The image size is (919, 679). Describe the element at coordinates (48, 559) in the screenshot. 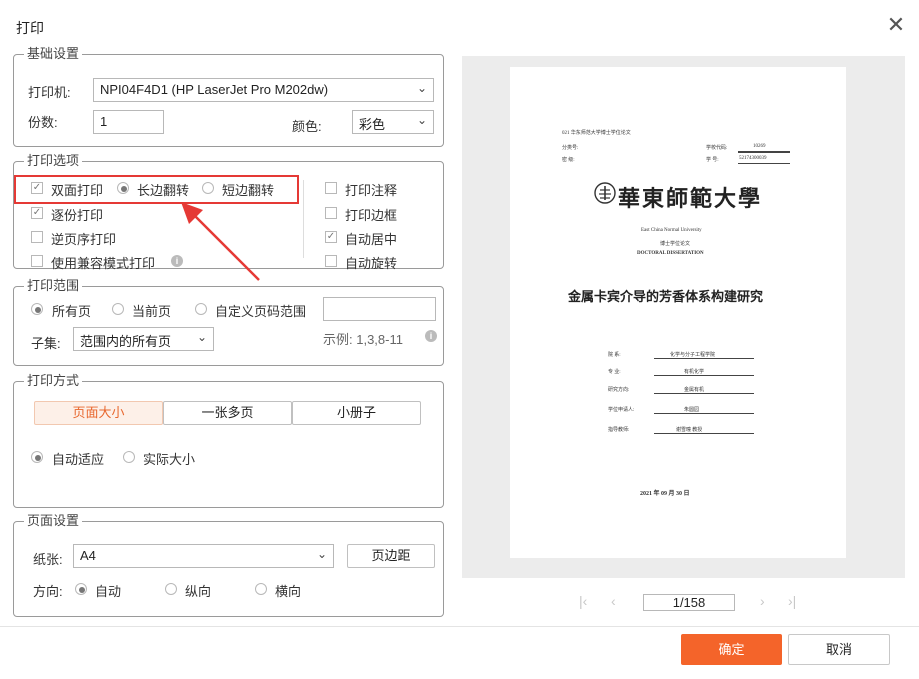

I see `paper-label: 纸张:` at that location.